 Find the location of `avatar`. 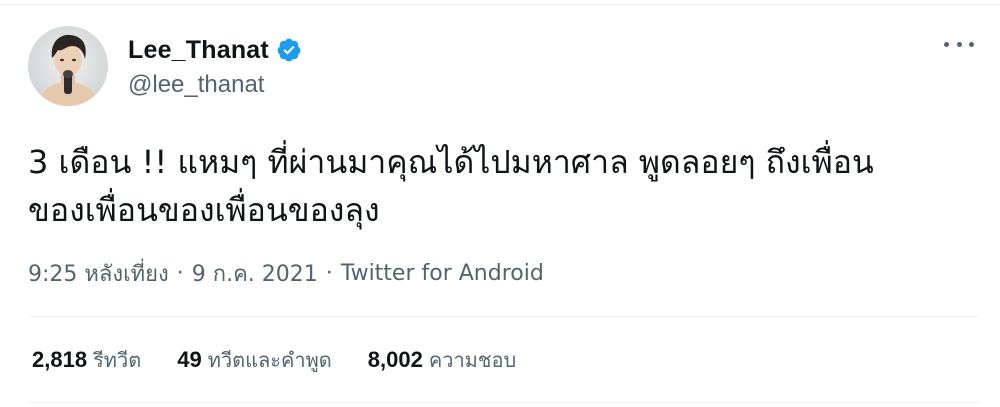

avatar is located at coordinates (68, 66).